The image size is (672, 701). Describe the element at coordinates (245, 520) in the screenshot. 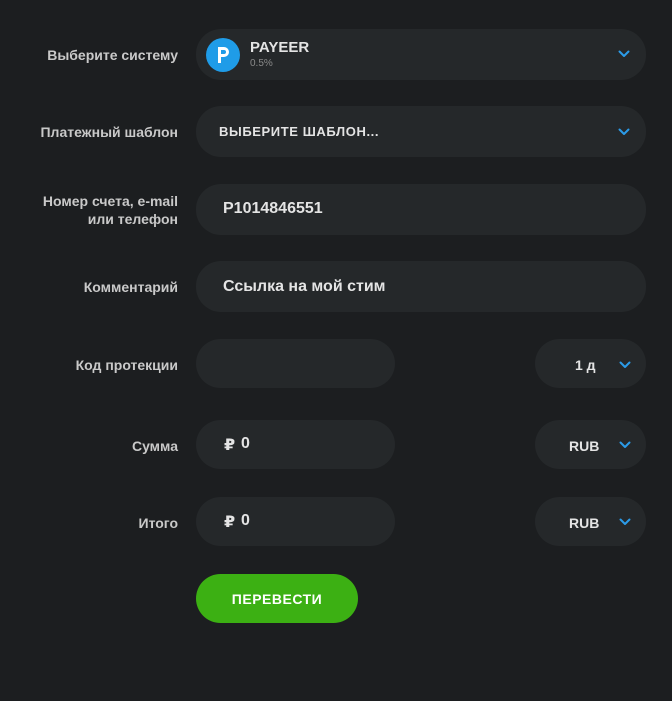

I see `total-value: 0` at that location.